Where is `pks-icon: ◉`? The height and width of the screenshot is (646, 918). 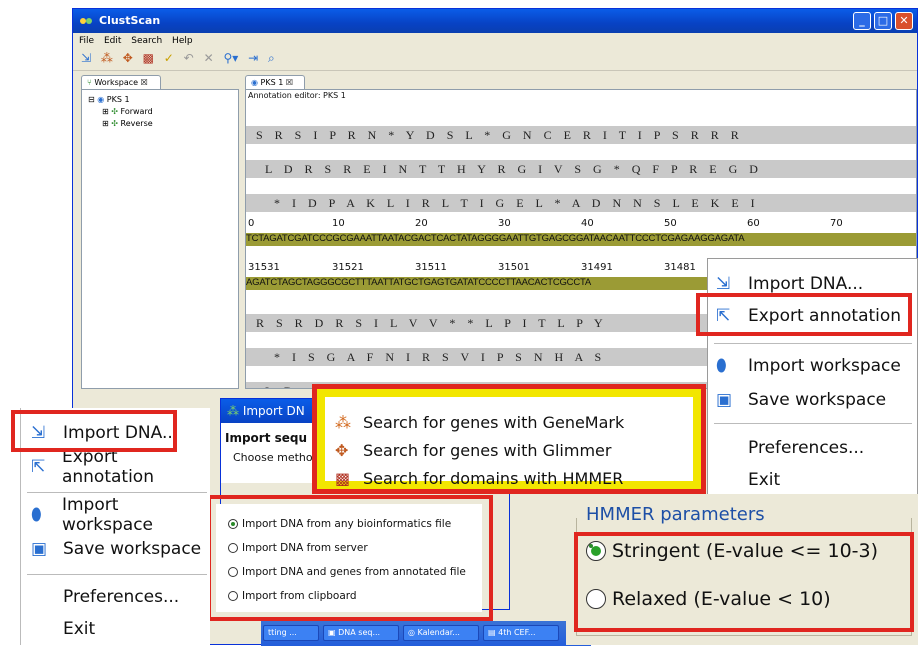
pks-icon: ◉ is located at coordinates (254, 82).